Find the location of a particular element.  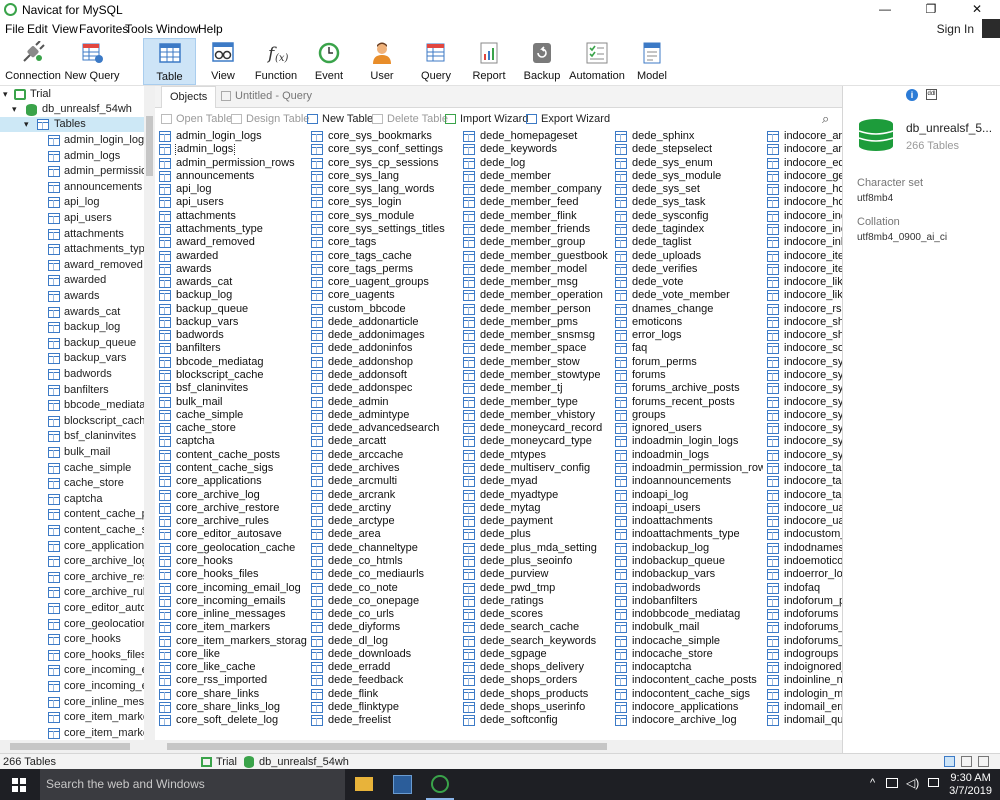

table-grid-item: indoforums_re is located at coordinates (804, 641).